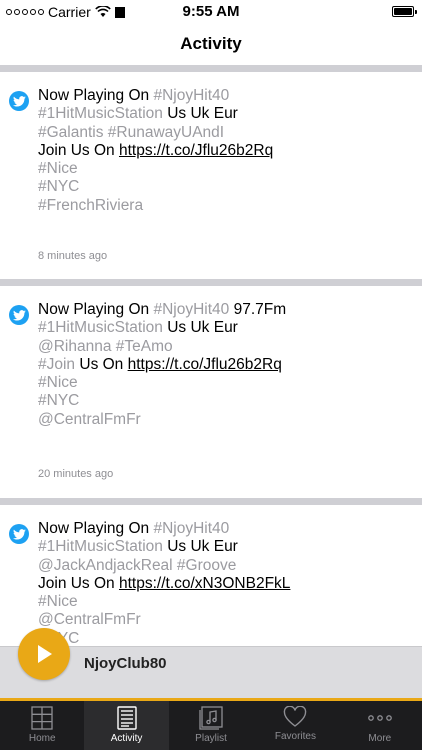 The height and width of the screenshot is (750, 422). Describe the element at coordinates (56, 364) in the screenshot. I see `hashtag: #Join` at that location.